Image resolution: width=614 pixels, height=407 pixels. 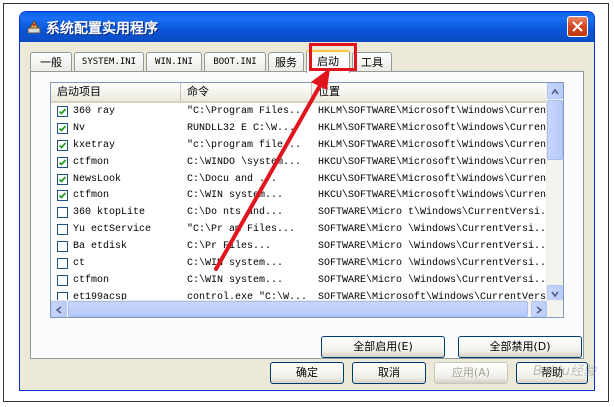 What do you see at coordinates (564, 371) in the screenshot?
I see `watermark: Baidu经验` at bounding box center [564, 371].